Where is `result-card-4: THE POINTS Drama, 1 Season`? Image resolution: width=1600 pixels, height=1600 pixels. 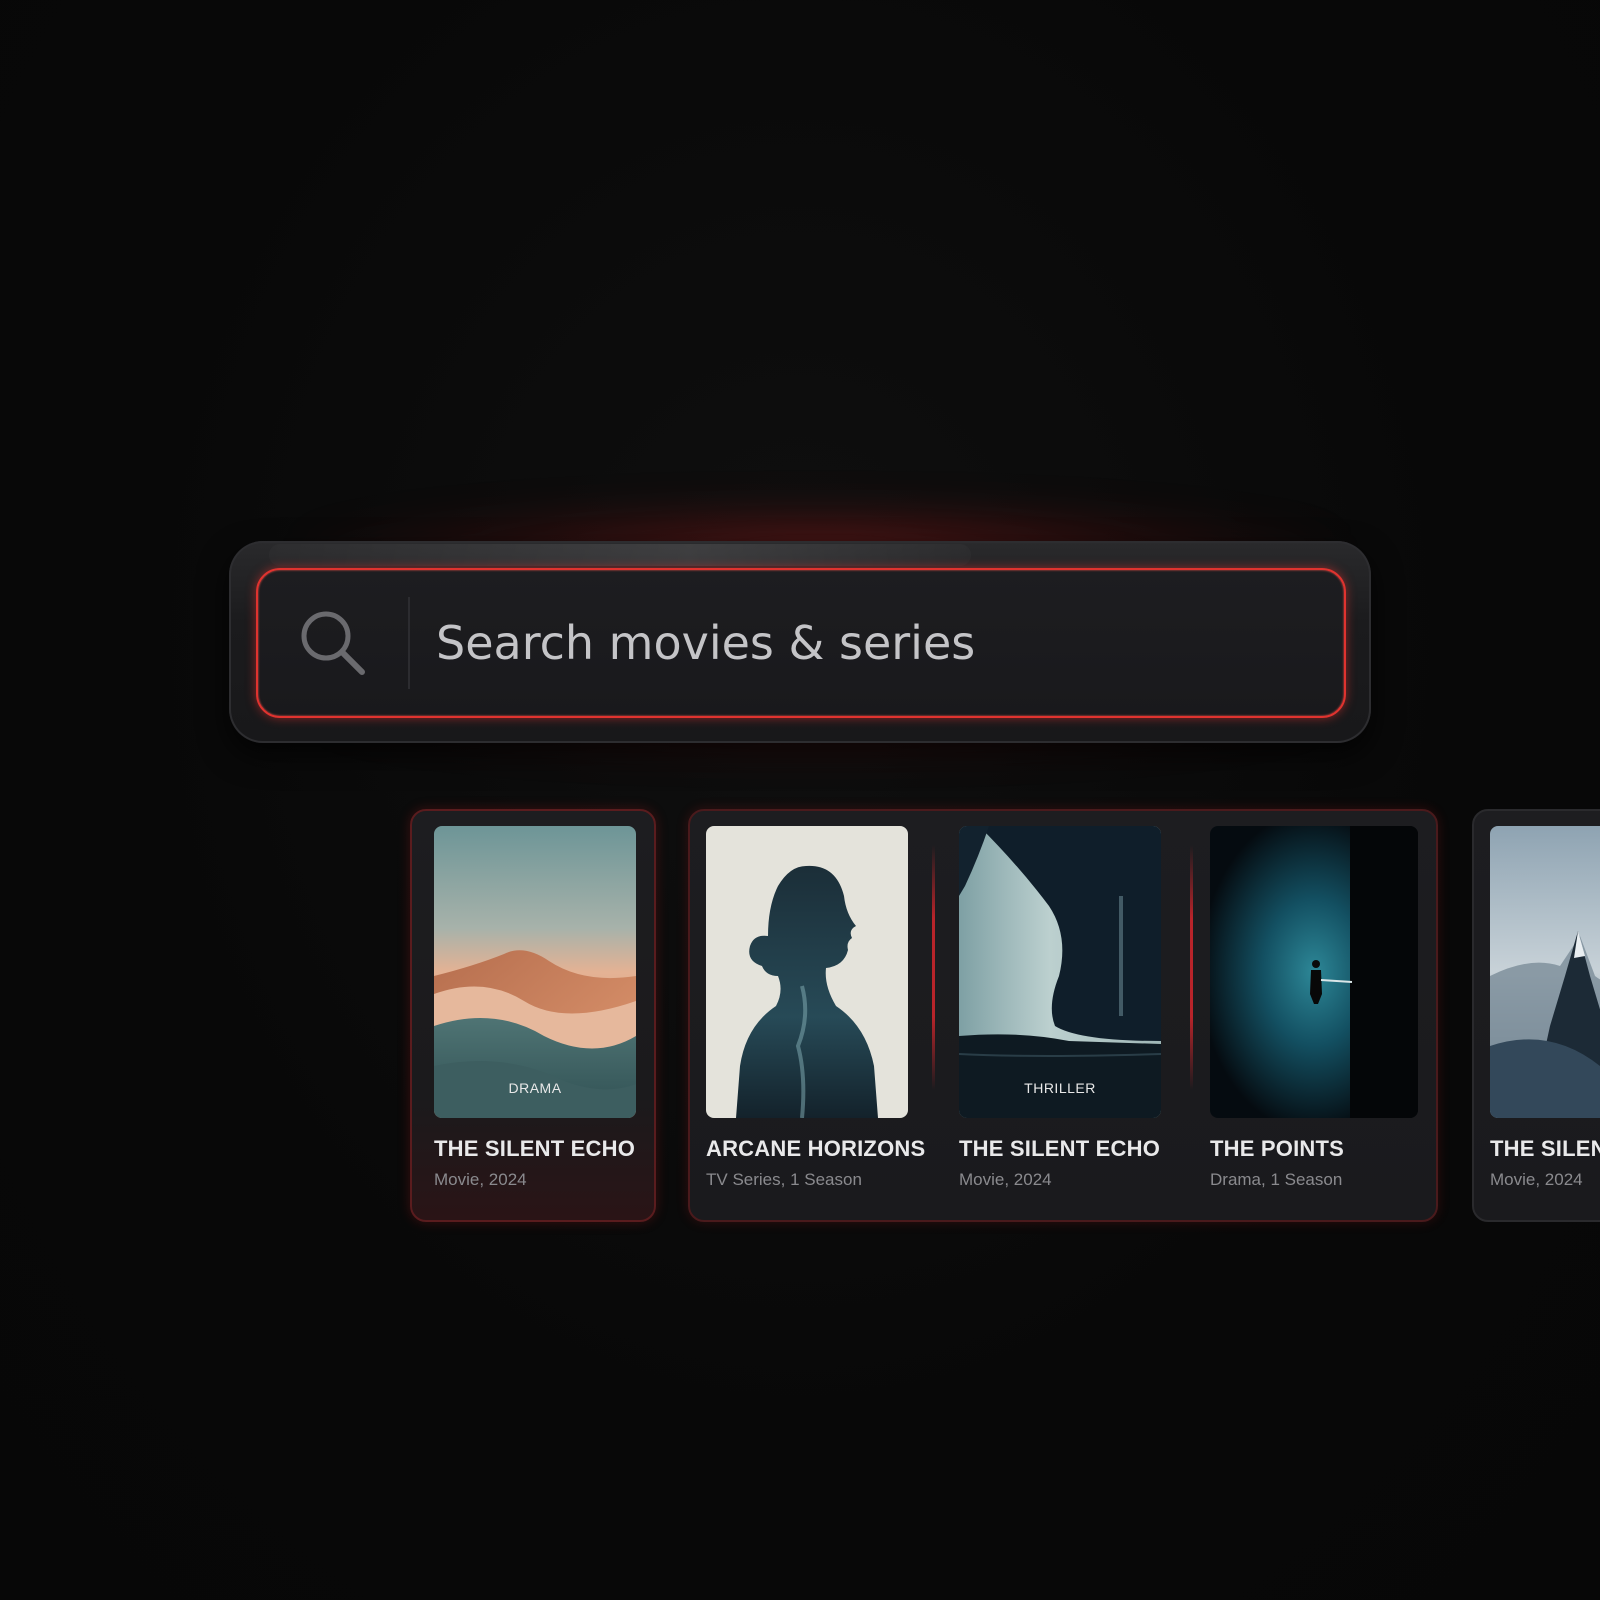 result-card-4: THE POINTS Drama, 1 Season is located at coordinates (1314, 1021).